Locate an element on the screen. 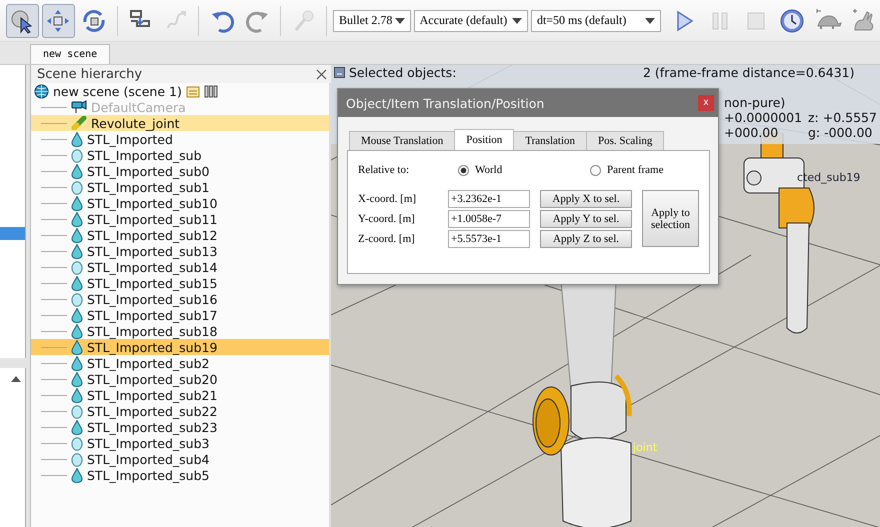 Image resolution: width=880 pixels, height=527 pixels. tree-item: Revolute_joint is located at coordinates (180, 123).